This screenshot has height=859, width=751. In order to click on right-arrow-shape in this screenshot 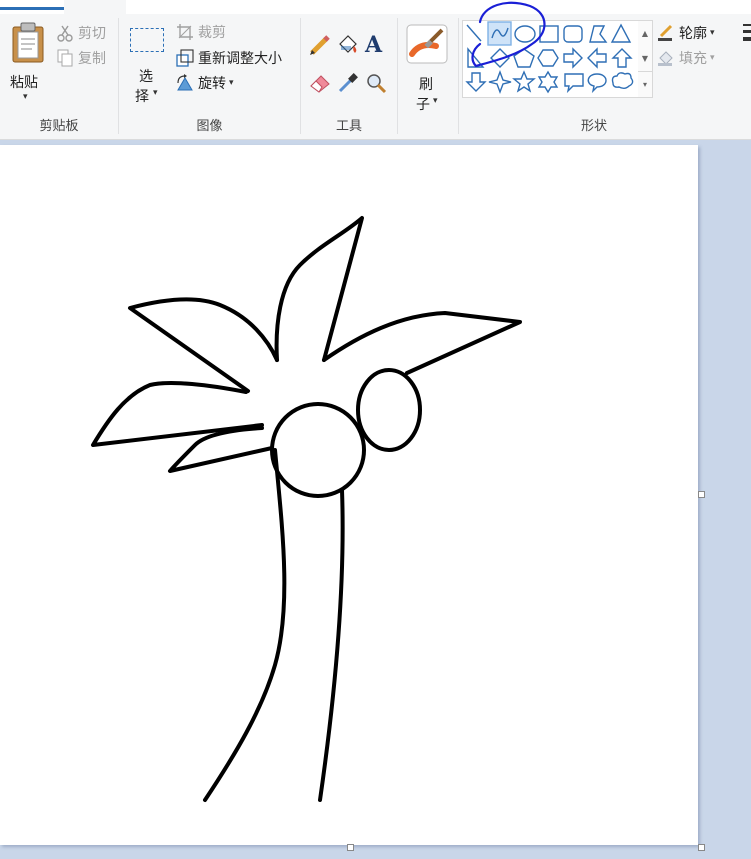, I will do `click(573, 58)`.